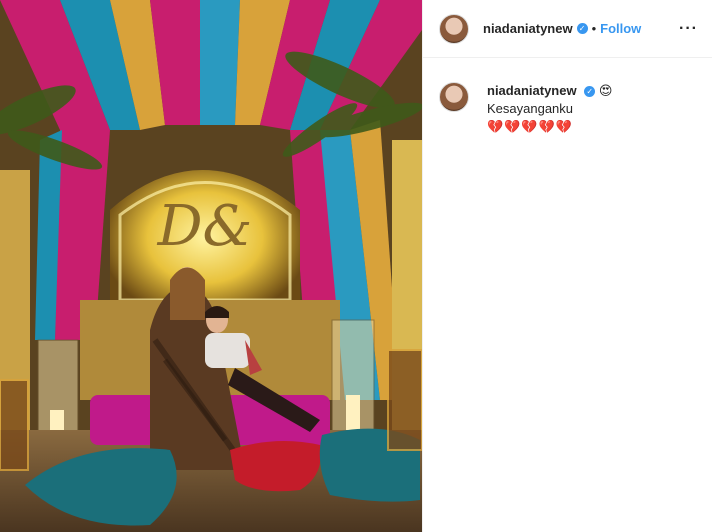  What do you see at coordinates (591, 109) in the screenshot?
I see `caption-text-block: niadaniatynew ✓ 😍 Kesayanganku 💔💔💔💔💔` at bounding box center [591, 109].